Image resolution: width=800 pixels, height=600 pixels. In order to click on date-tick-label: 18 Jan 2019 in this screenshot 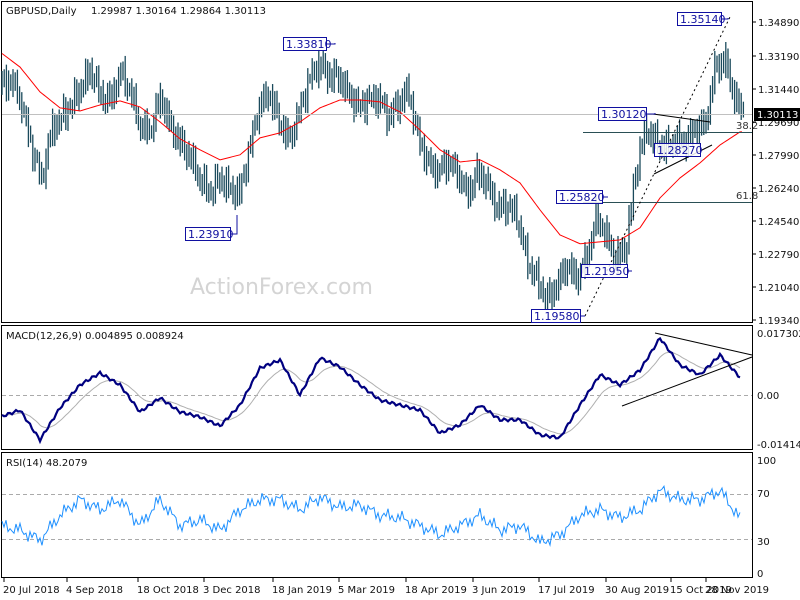, I will do `click(302, 590)`.